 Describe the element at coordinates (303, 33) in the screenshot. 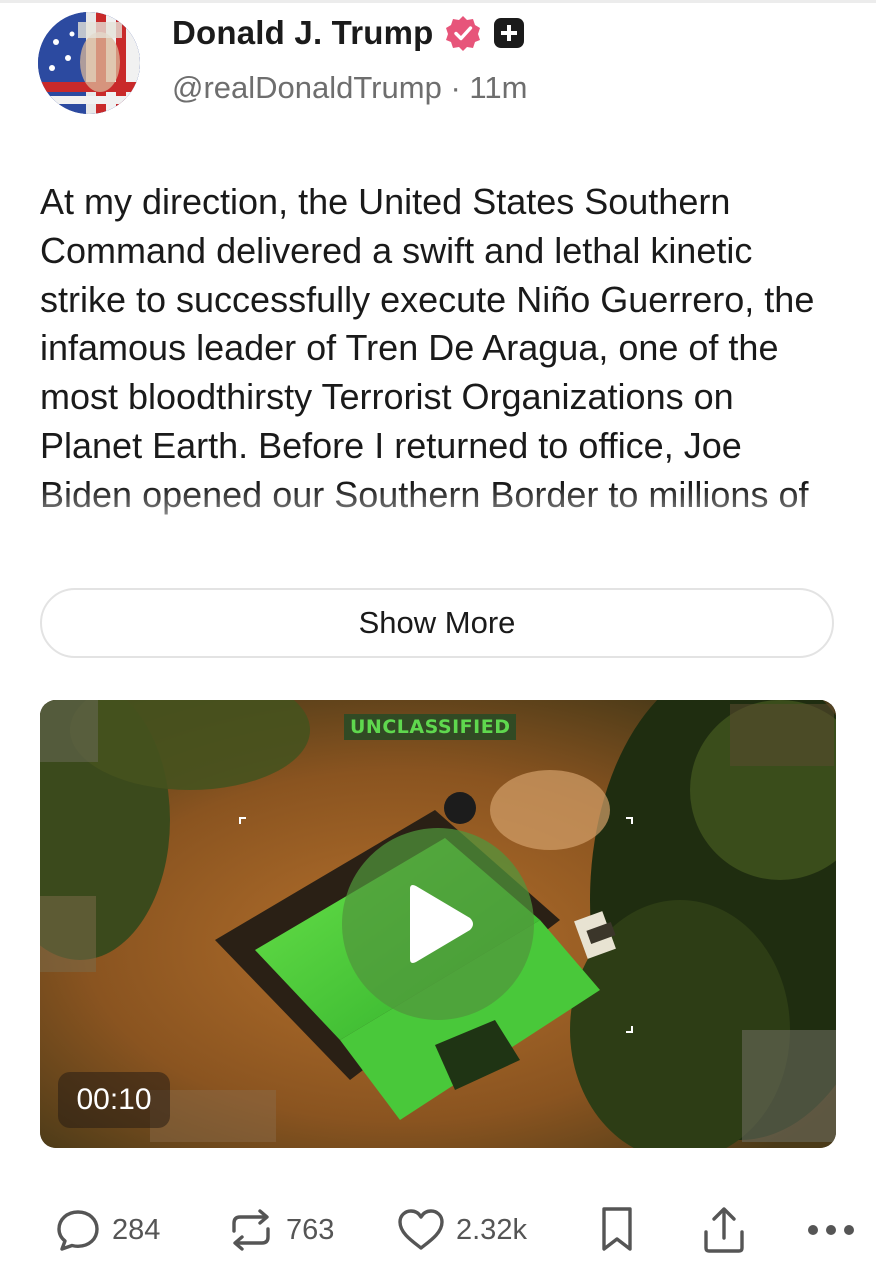

I see `display-name: Donald J. Trump` at that location.